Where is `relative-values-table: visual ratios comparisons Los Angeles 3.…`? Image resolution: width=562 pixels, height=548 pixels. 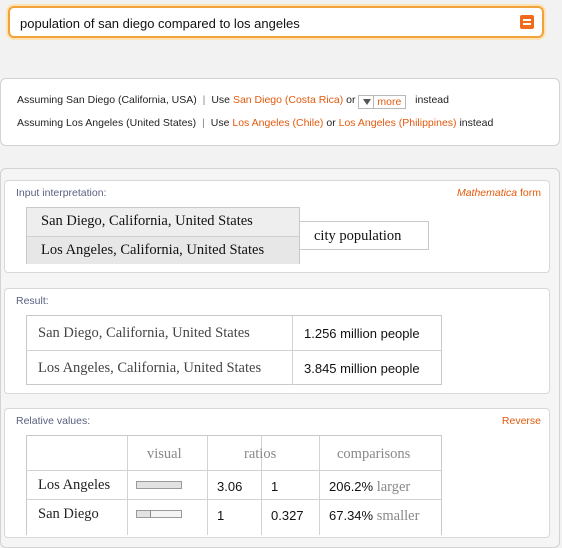
relative-values-table: visual ratios comparisons Los Angeles 3.… is located at coordinates (234, 485).